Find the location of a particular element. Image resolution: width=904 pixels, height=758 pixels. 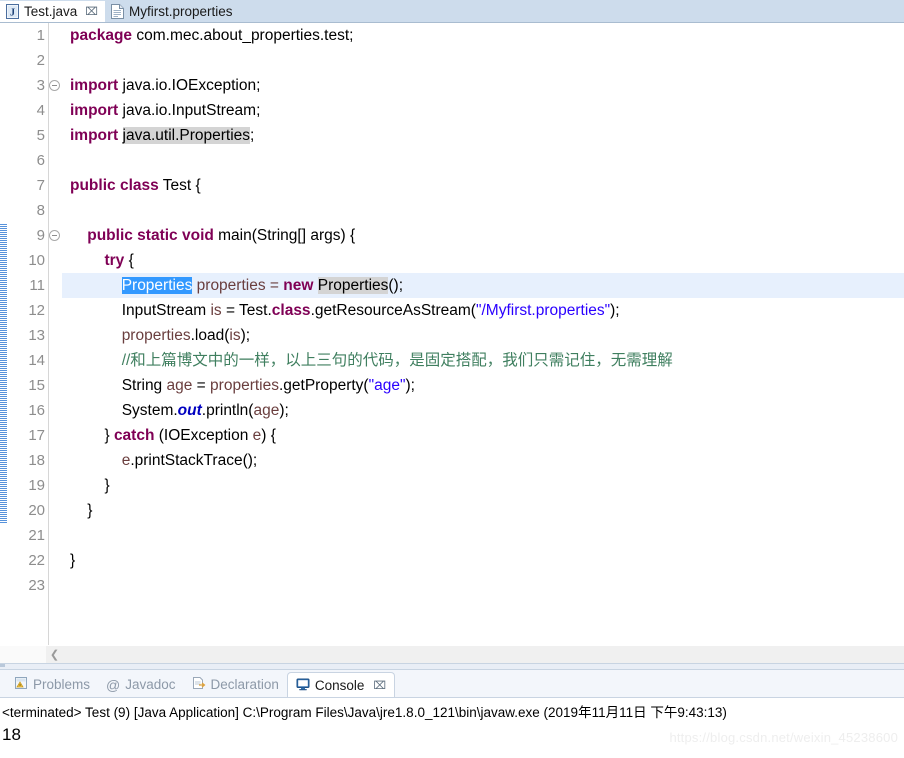

editor-tab-test-java: J Test.java ⌧ is located at coordinates (52, 11).